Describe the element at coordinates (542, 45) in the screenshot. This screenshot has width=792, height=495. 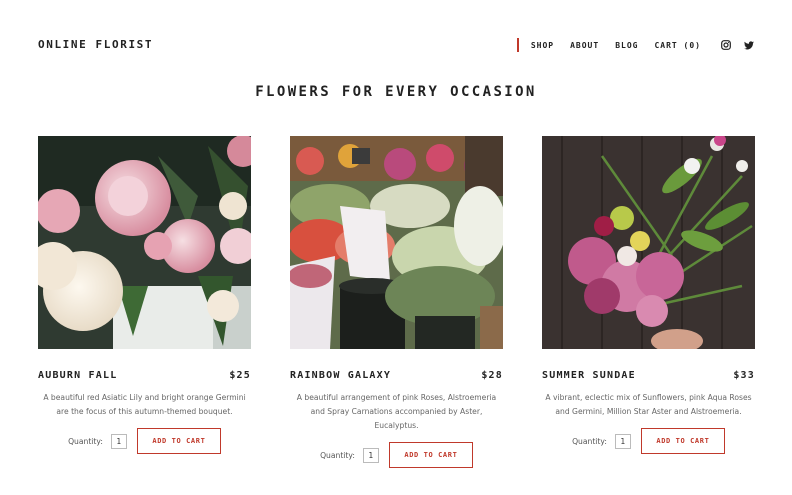
I see `nav-shop-link: SHOP` at that location.